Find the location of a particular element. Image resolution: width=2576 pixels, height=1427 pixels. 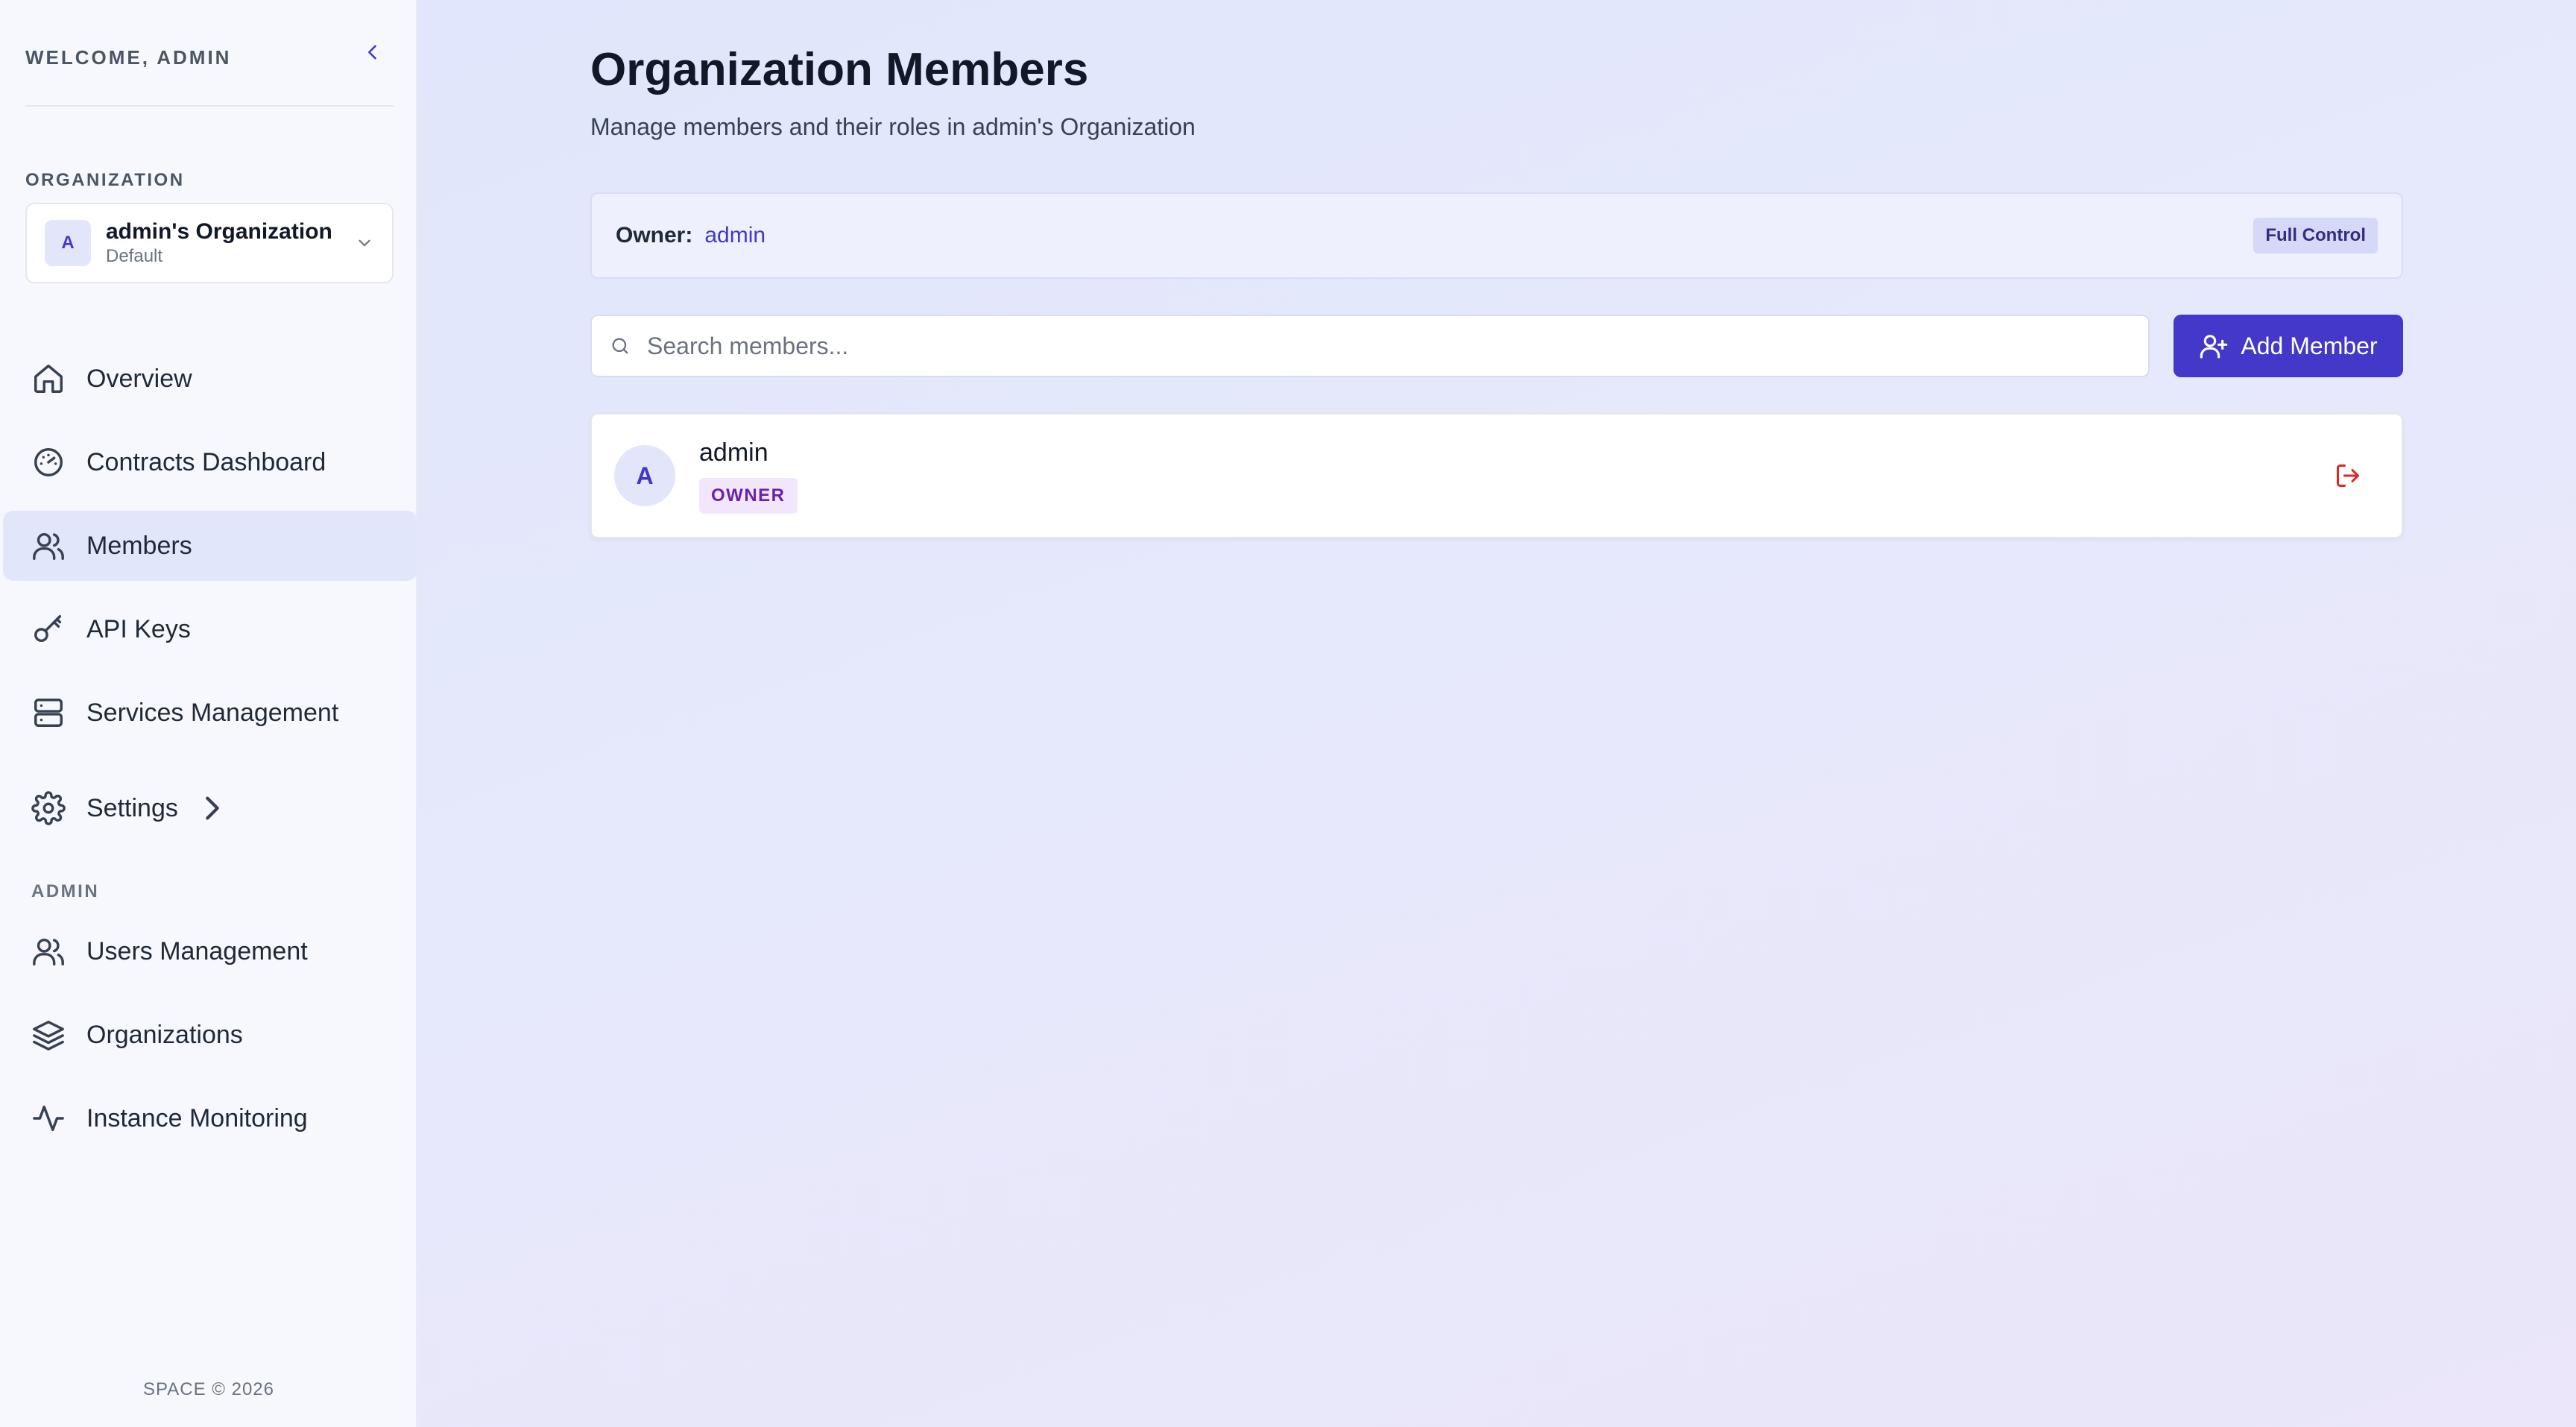

organization-name: admin's Organization is located at coordinates (219, 231).